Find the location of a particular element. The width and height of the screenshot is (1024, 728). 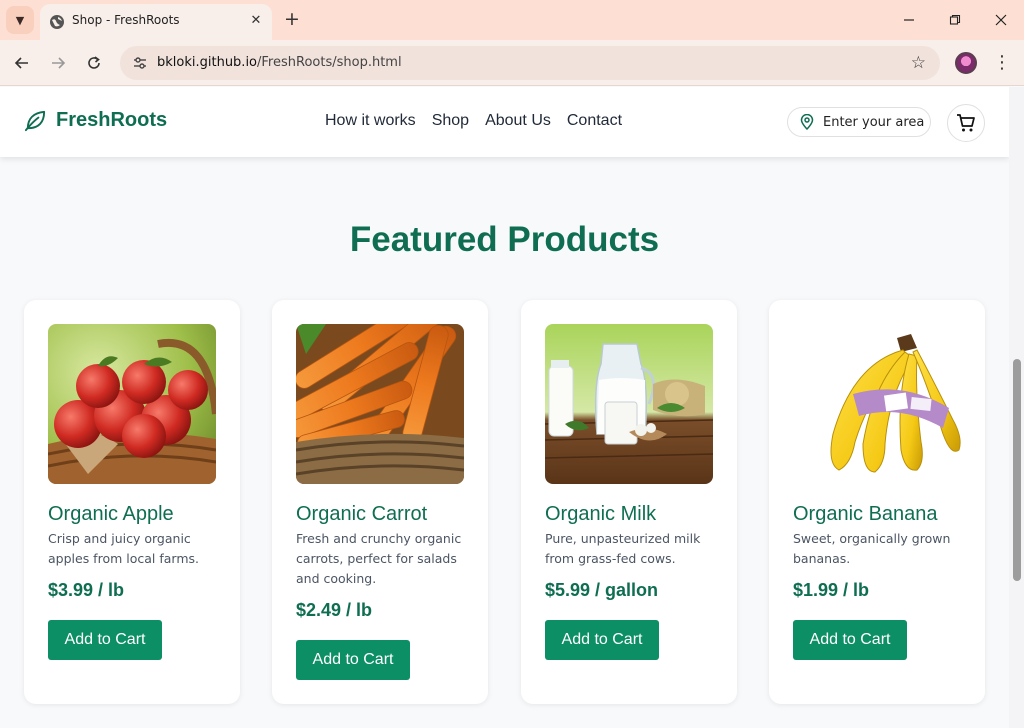

url-path: /FreshRoots/shop.html is located at coordinates (329, 62).